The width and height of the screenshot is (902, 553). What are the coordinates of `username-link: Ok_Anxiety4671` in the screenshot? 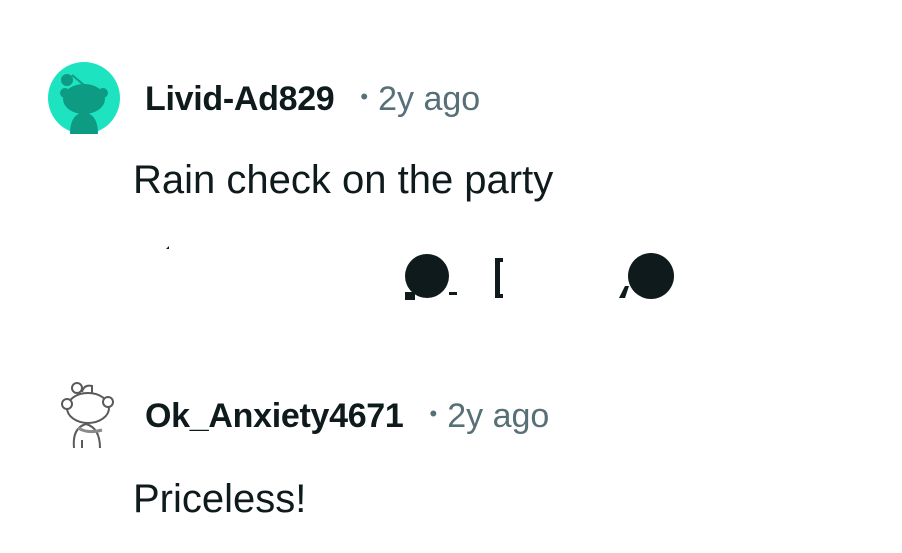 It's located at (274, 416).